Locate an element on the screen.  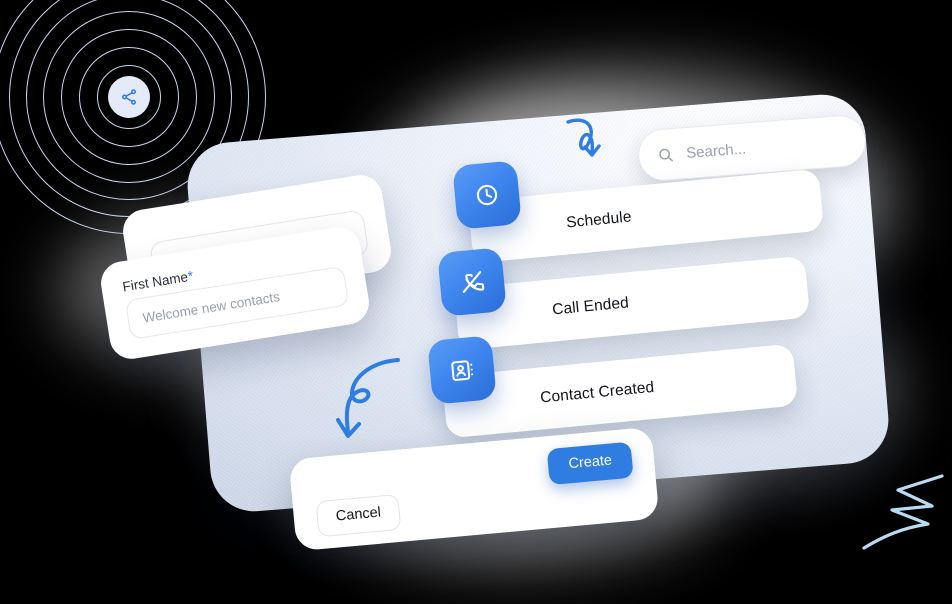
search-input is located at coordinates (766, 147).